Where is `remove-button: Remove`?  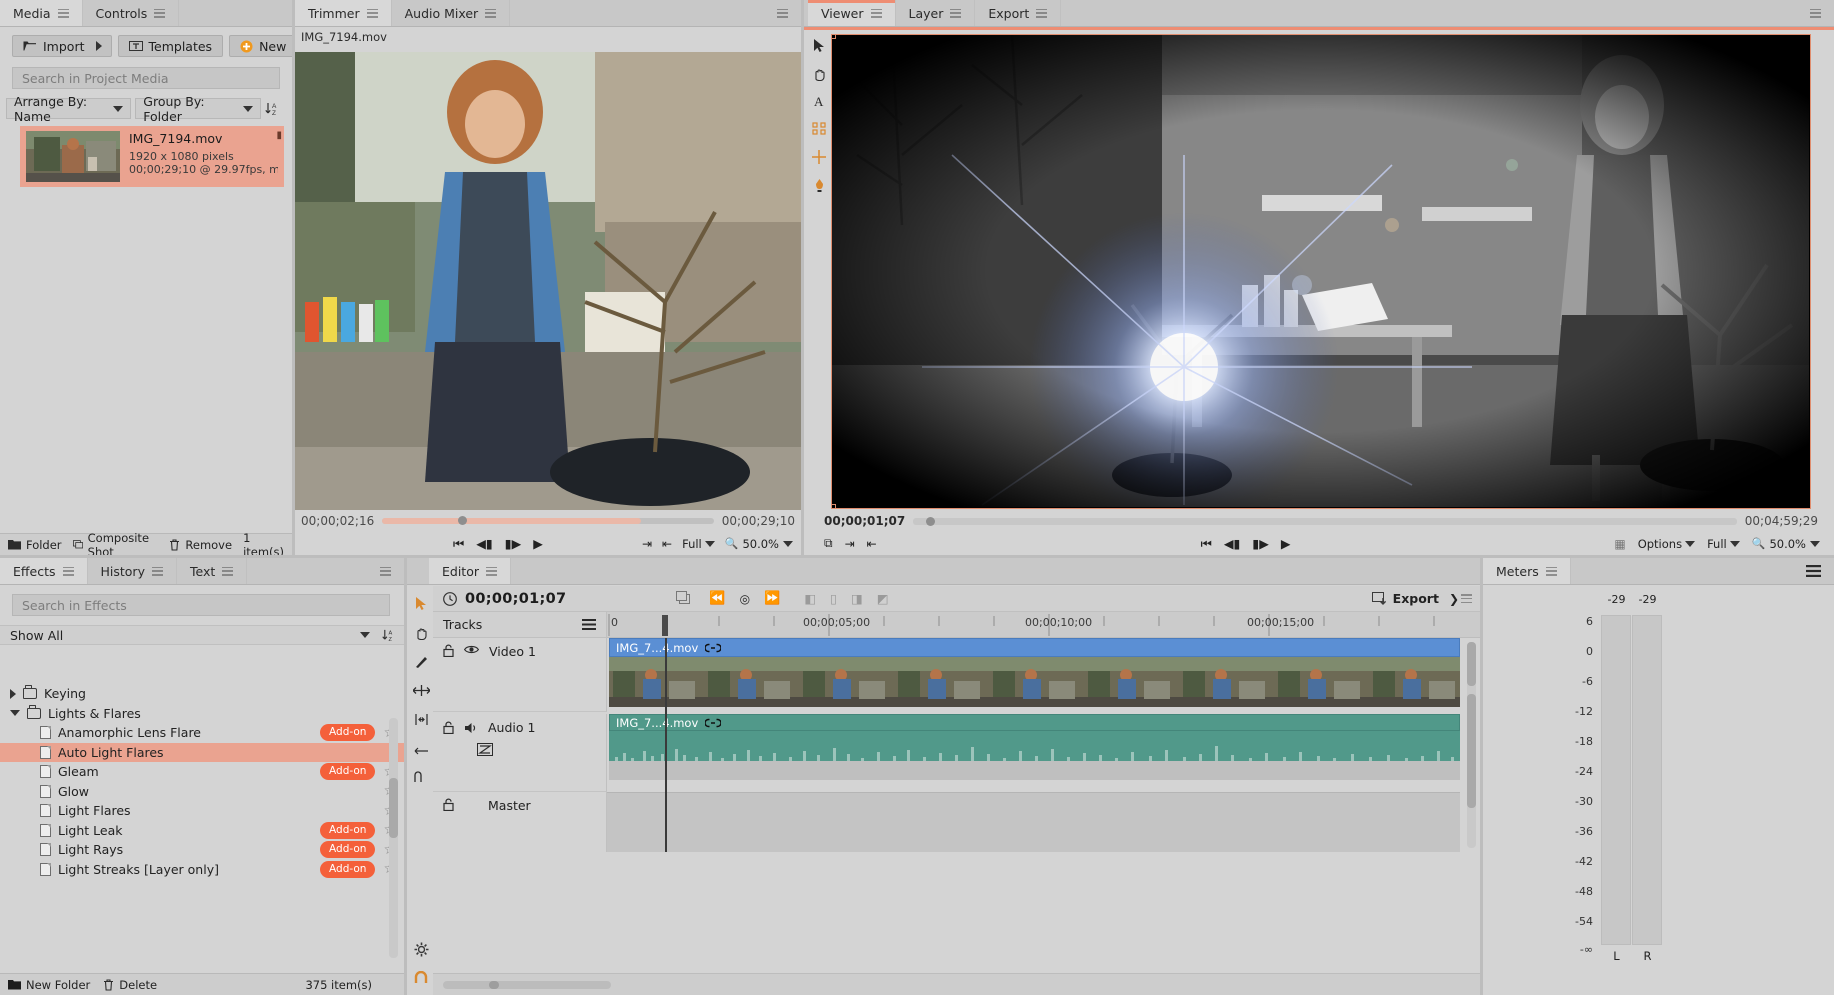 remove-button: Remove is located at coordinates (200, 545).